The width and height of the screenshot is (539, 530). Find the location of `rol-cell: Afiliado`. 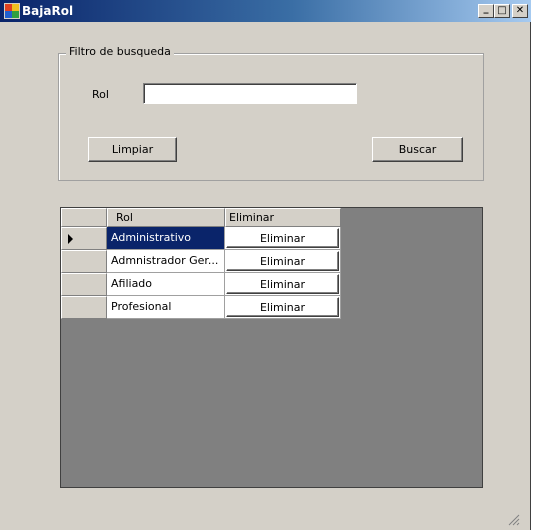

rol-cell: Afiliado is located at coordinates (166, 284).